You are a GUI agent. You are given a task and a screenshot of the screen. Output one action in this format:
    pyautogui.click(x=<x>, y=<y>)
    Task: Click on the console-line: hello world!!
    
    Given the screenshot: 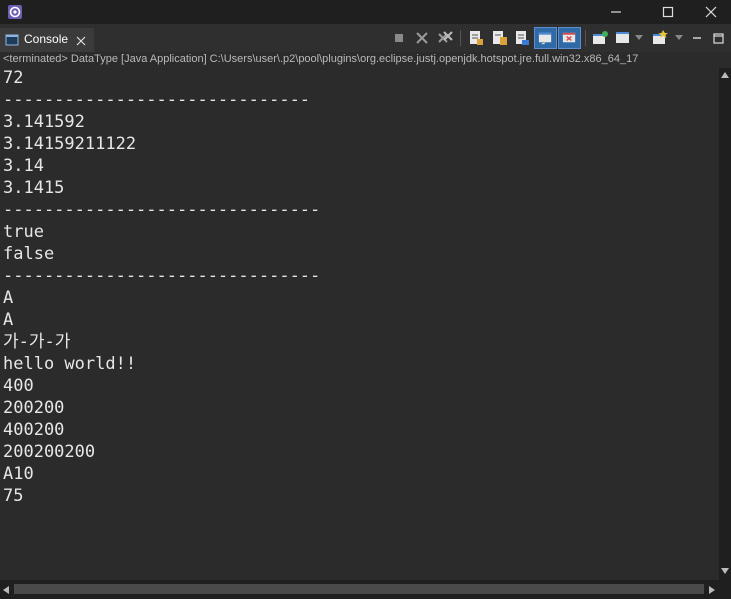 What is the action you would take?
    pyautogui.click(x=70, y=364)
    